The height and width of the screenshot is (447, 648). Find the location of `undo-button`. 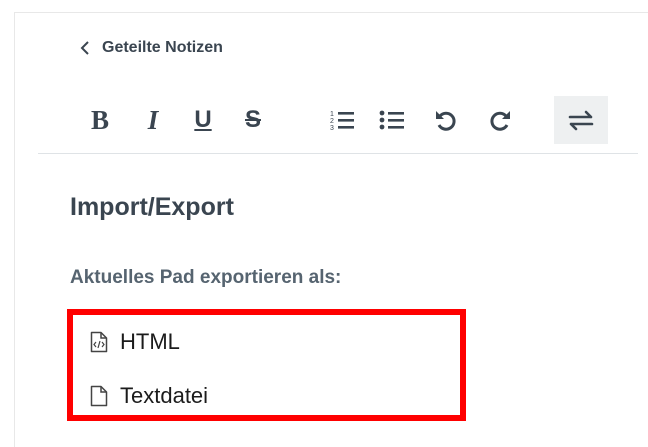

undo-button is located at coordinates (445, 120).